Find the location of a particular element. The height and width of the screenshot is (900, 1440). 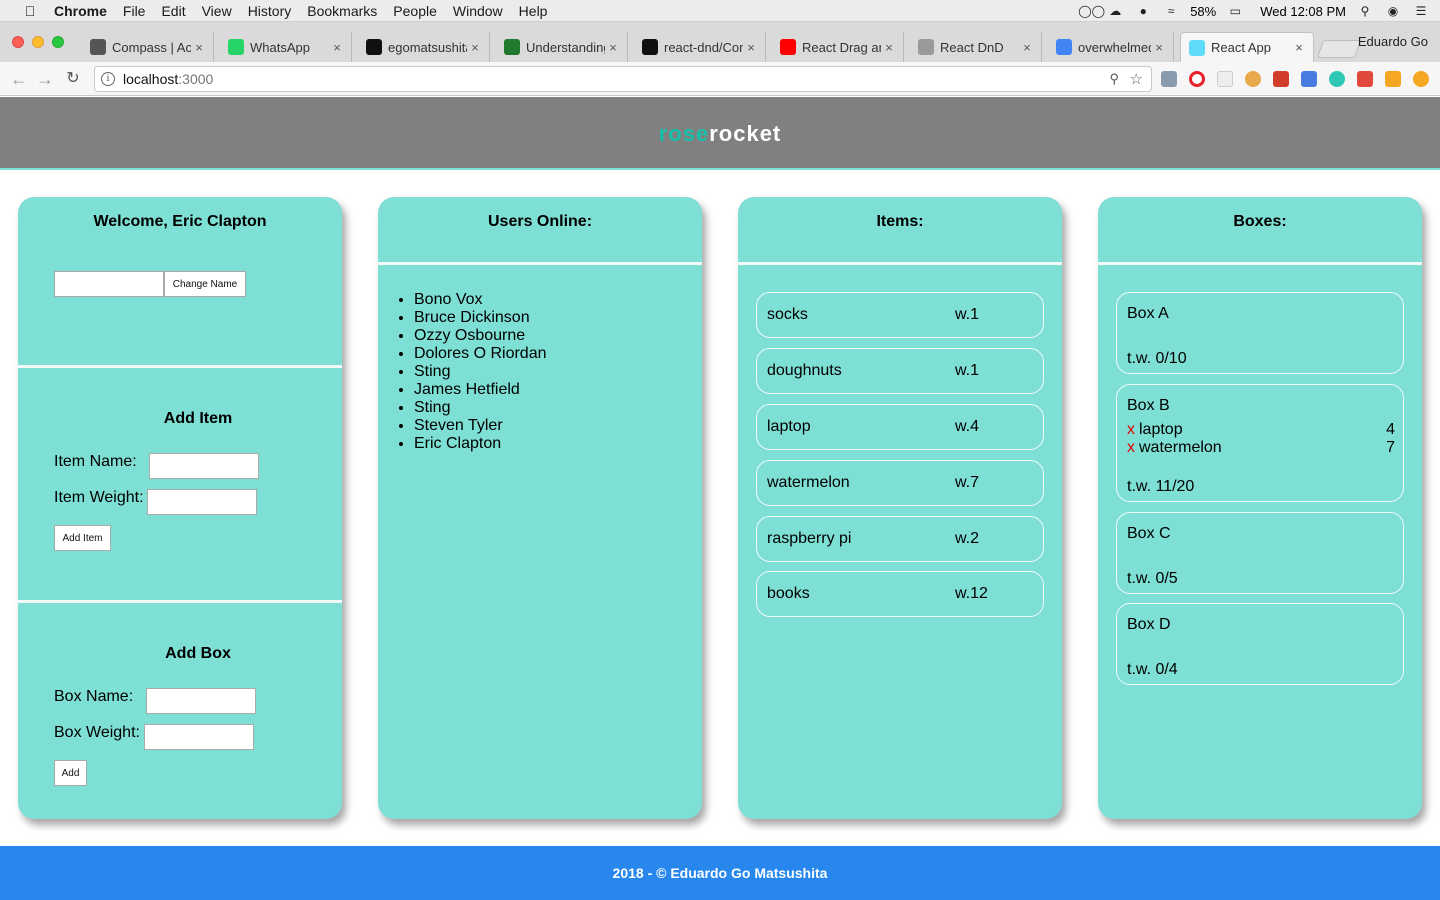

menu-history: History is located at coordinates (270, 11).